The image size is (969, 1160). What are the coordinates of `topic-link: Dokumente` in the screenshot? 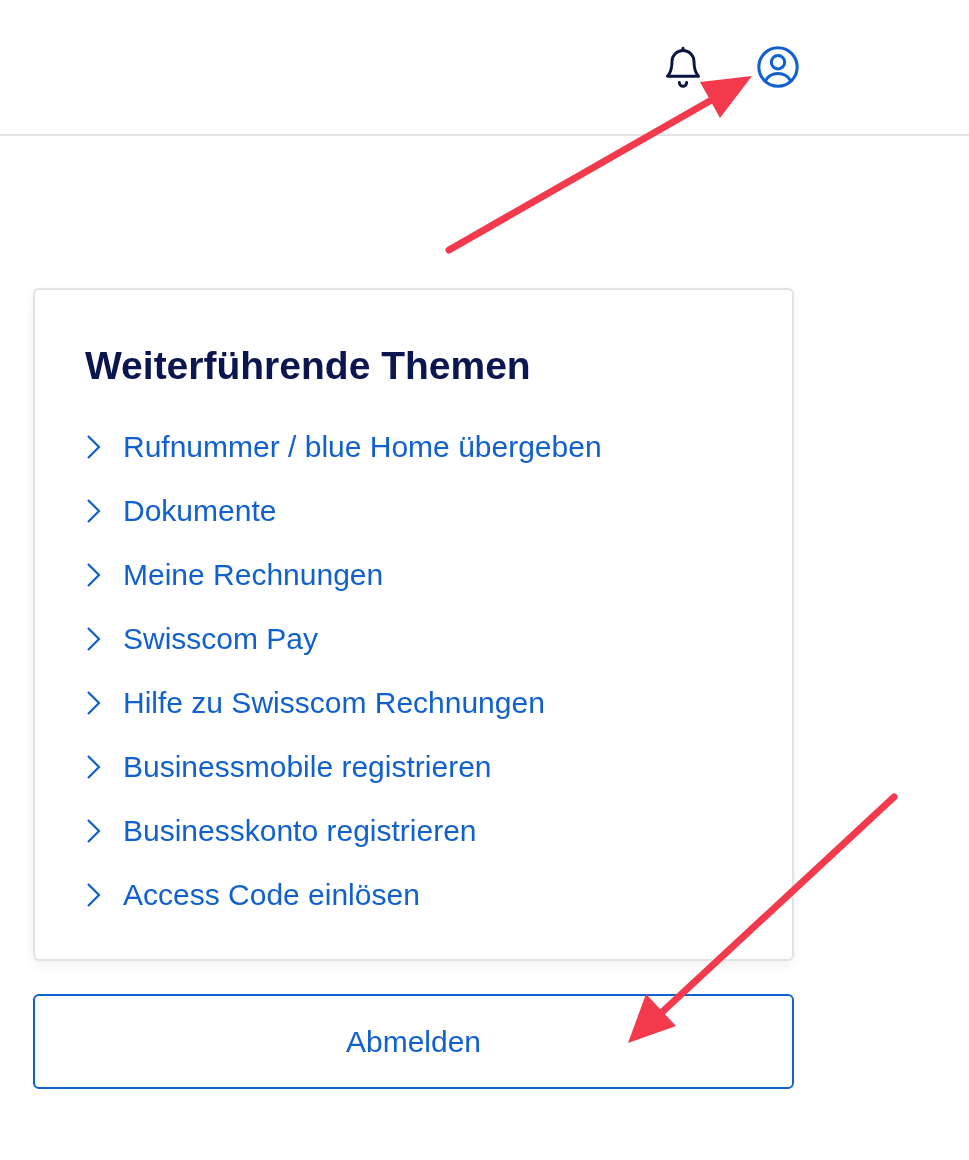 It's located at (428, 510).